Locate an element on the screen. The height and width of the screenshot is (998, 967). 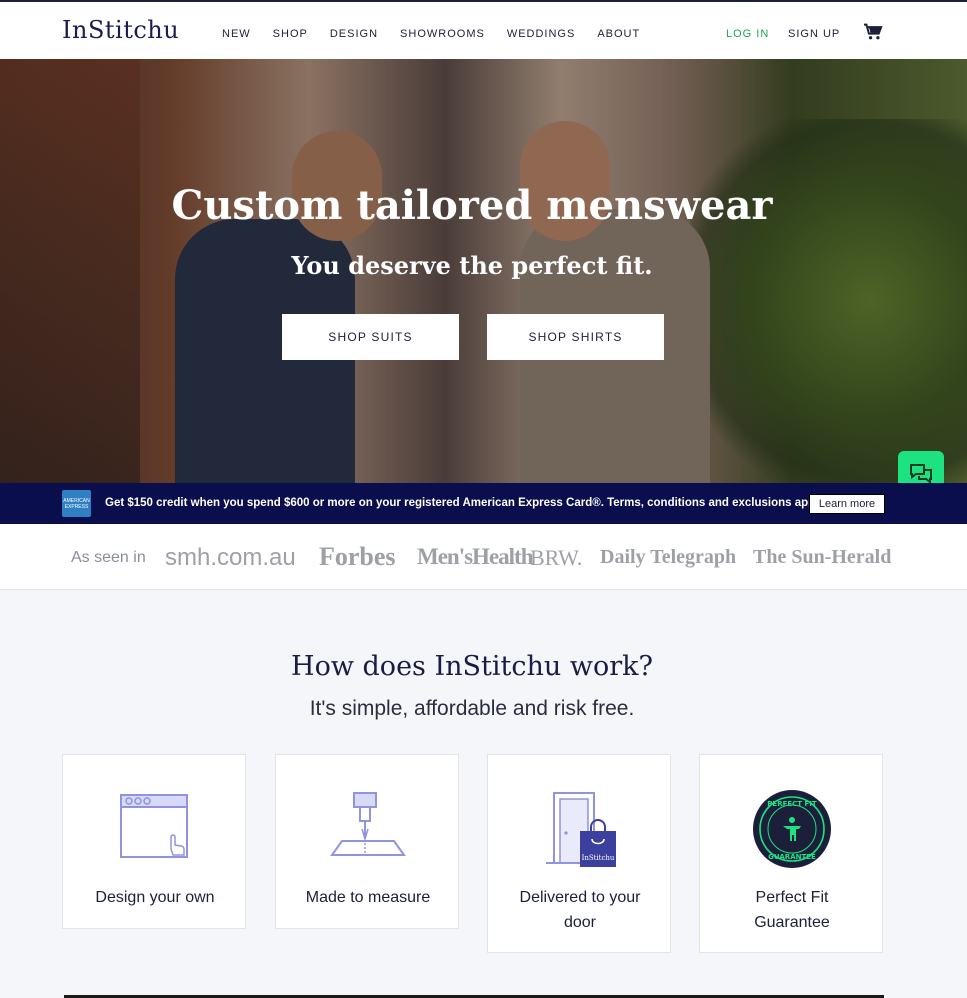
site-logo: InStitchu is located at coordinates (120, 30).